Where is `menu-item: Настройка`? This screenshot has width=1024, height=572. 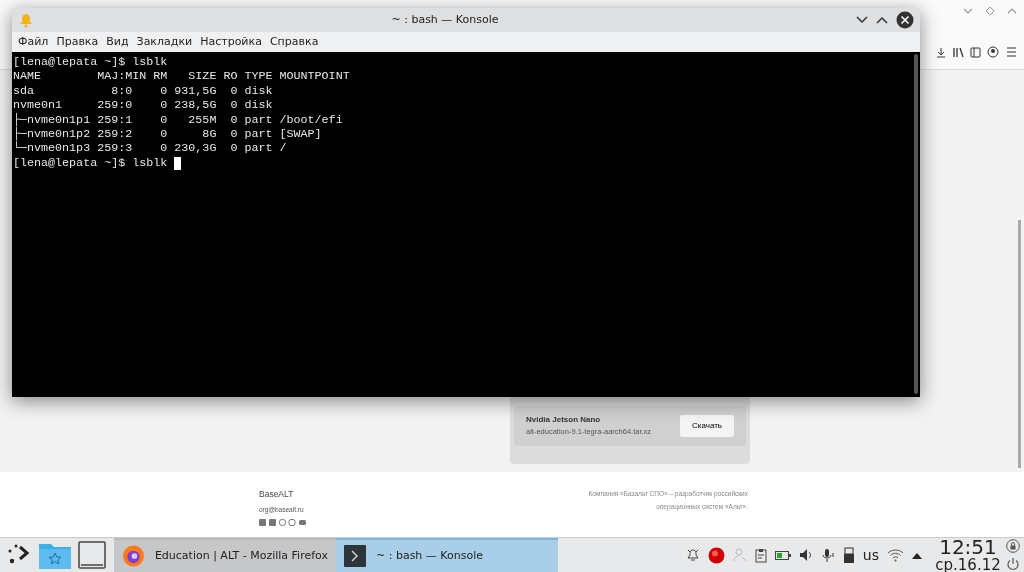
menu-item: Настройка is located at coordinates (231, 42).